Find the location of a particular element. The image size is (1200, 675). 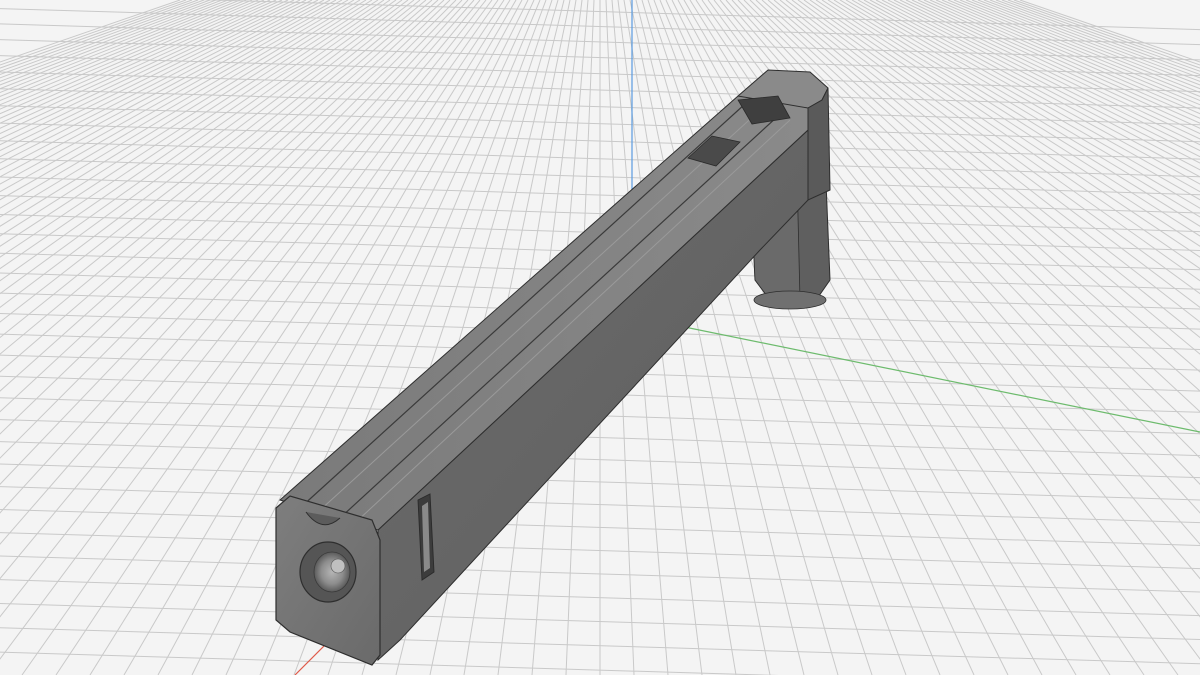

model-front-hole-inner is located at coordinates (332, 572).